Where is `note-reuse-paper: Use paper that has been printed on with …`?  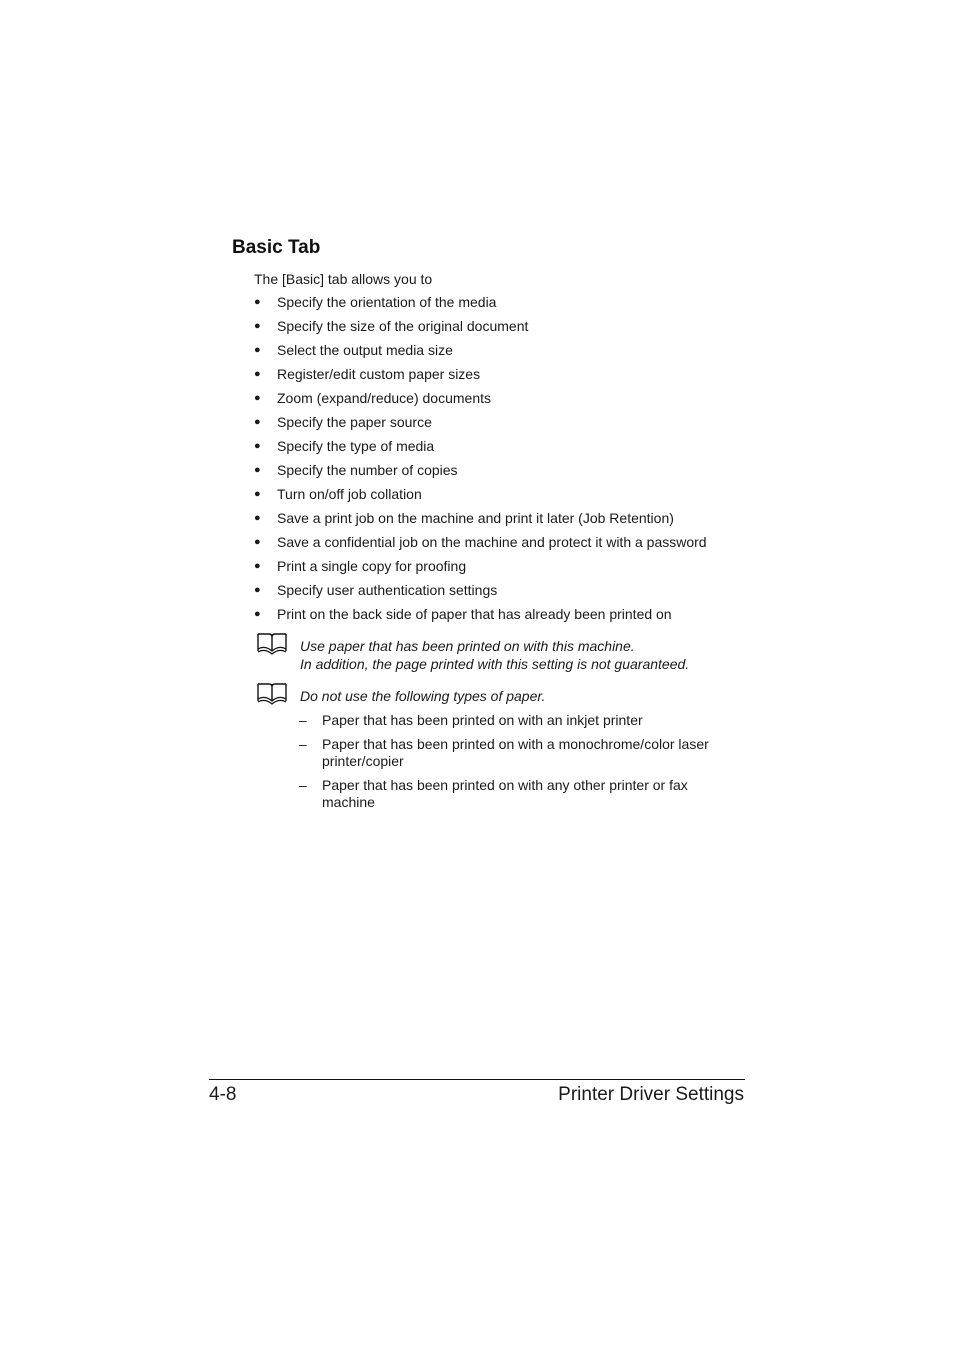
note-reuse-paper: Use paper that has been printed on with … is located at coordinates (472, 652).